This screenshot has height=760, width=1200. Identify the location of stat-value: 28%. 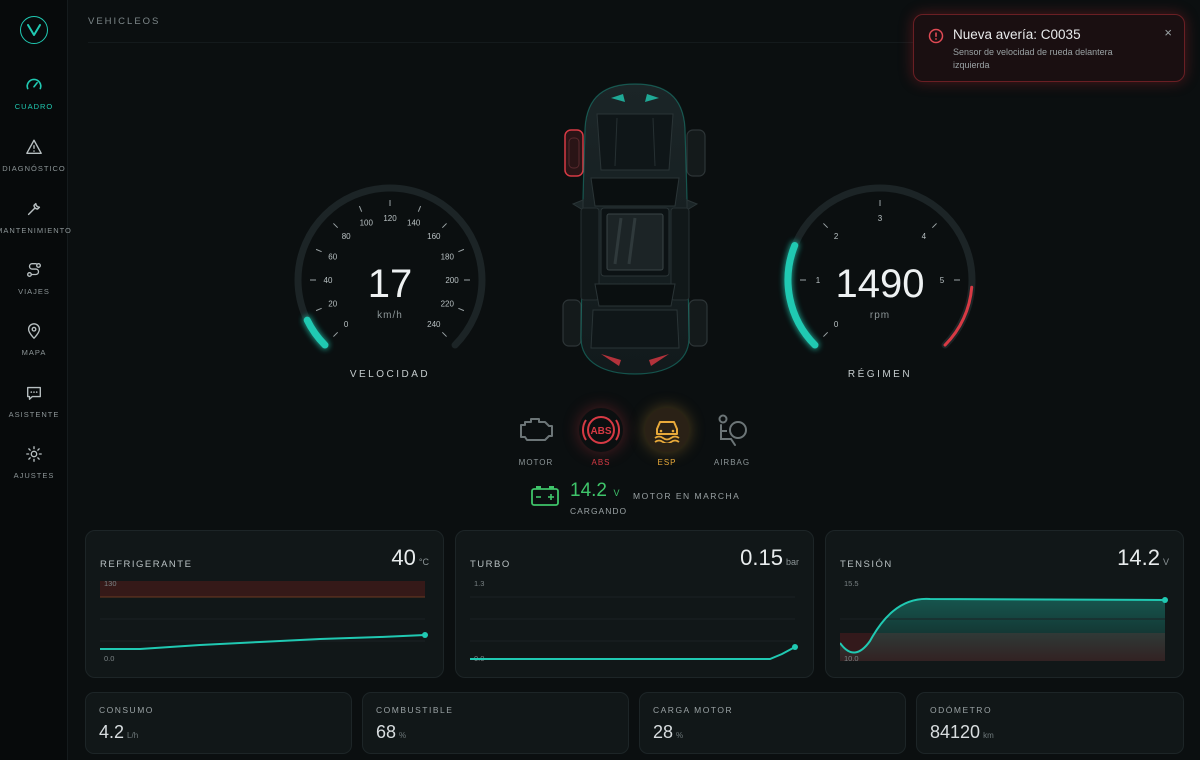
(668, 732).